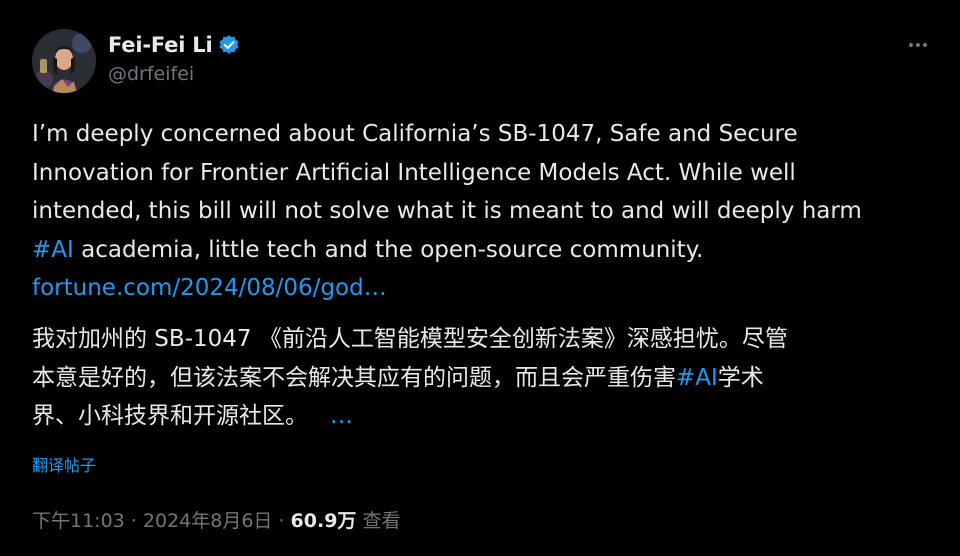 The image size is (960, 556). I want to click on translate-post-link: 翻译帖子, so click(64, 464).